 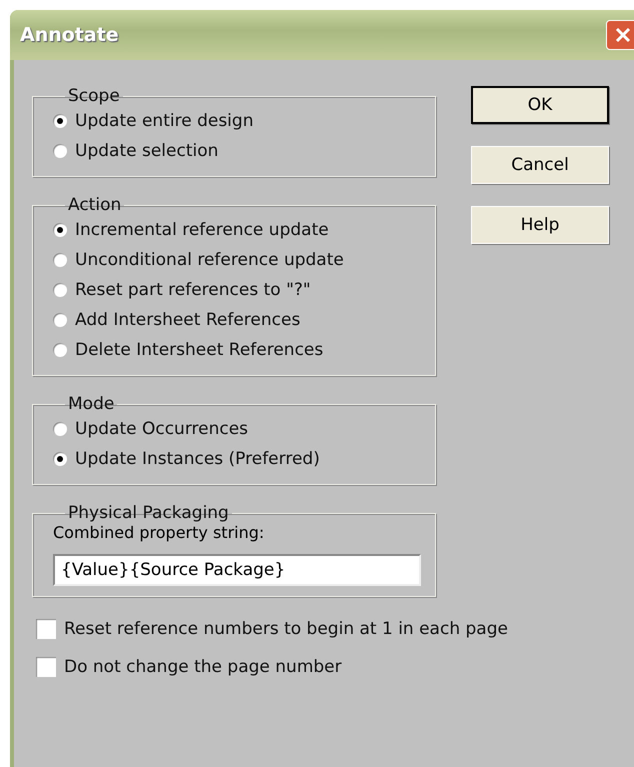 I want to click on checkbox-label: Do not change the page number, so click(x=203, y=667).